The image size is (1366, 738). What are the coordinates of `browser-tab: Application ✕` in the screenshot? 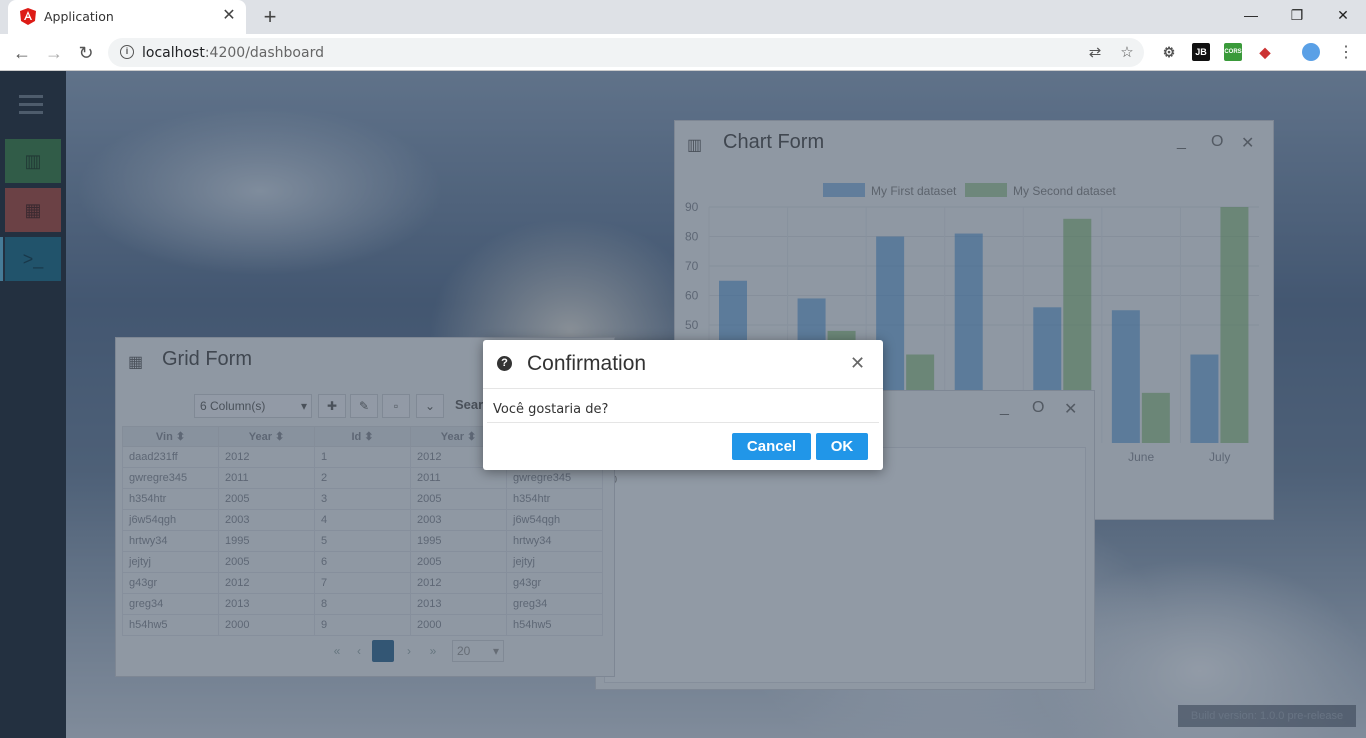 It's located at (127, 17).